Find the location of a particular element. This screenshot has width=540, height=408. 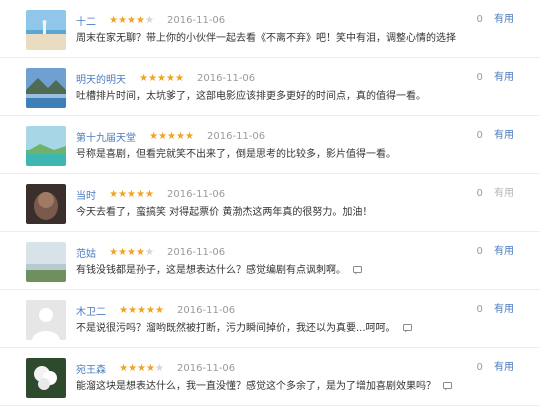

comment-meta: 当时 ★★★★★ 2016-11-06 is located at coordinates (150, 193).